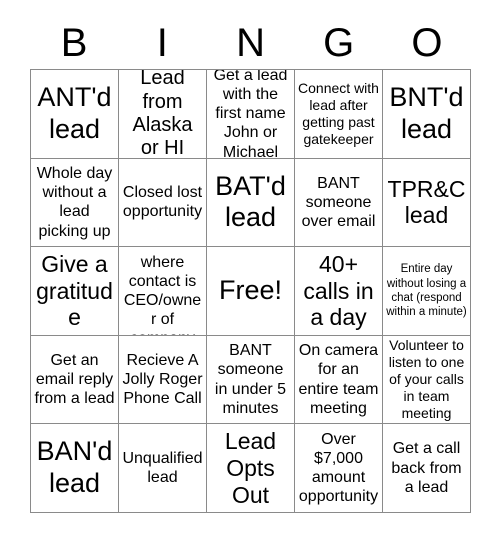  I want to click on bingo-cell-label: On camera for an entire team meeting, so click(338, 379).